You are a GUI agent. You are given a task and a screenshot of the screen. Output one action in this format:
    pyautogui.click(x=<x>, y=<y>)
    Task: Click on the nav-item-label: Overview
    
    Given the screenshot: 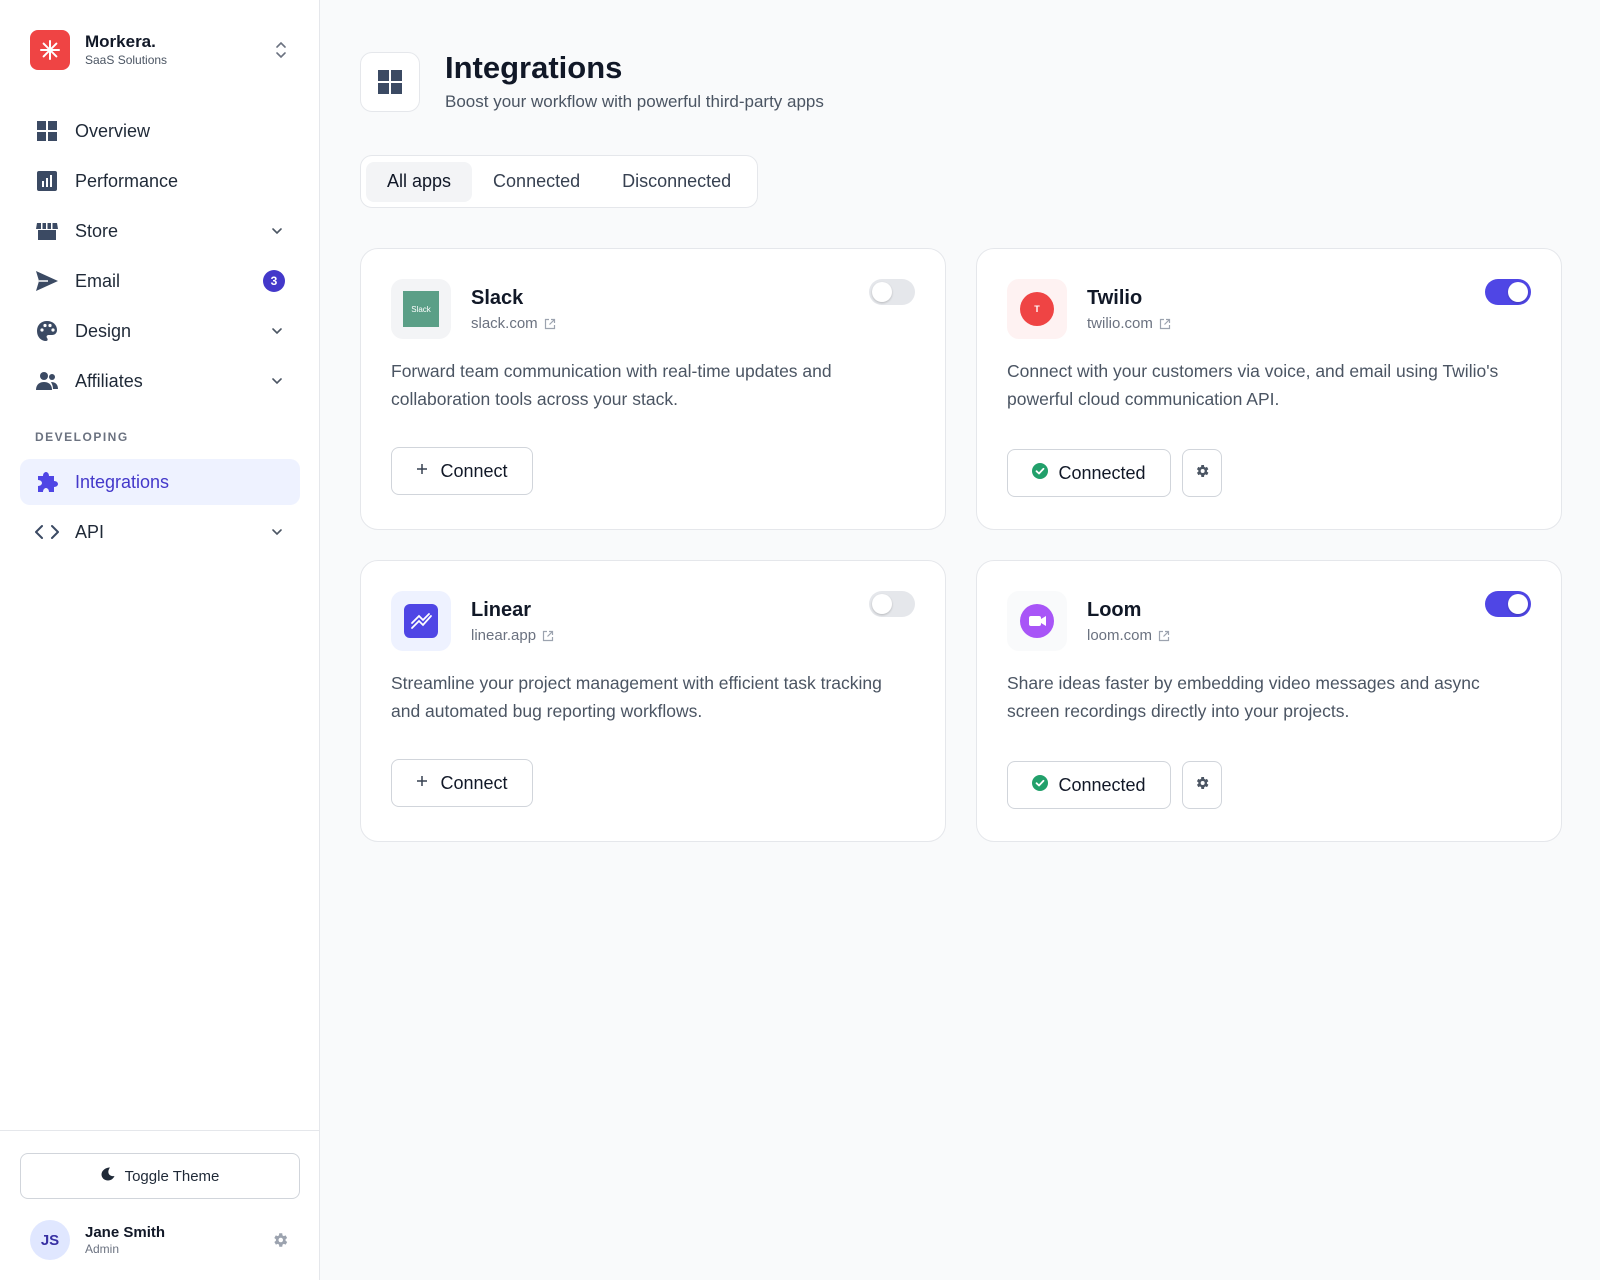 What is the action you would take?
    pyautogui.click(x=113, y=130)
    